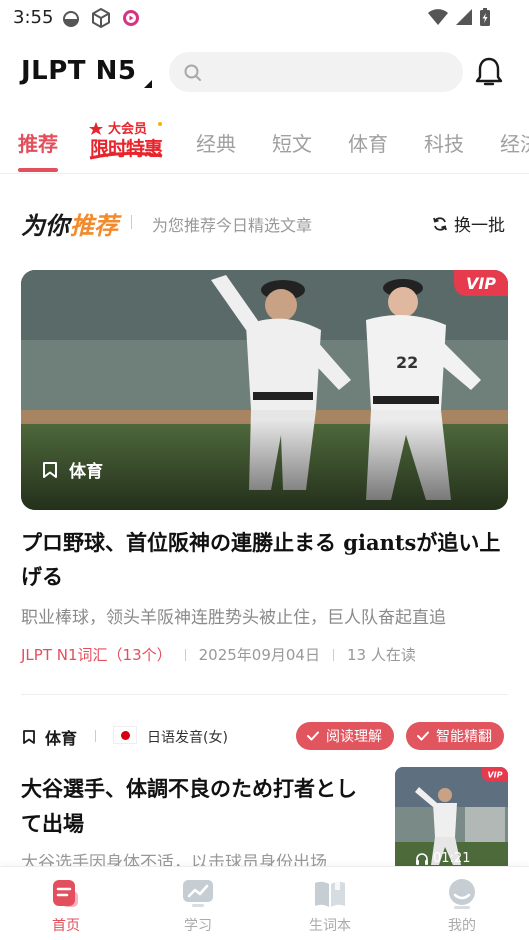 This screenshot has width=529, height=940. I want to click on open-book-icon, so click(330, 894).